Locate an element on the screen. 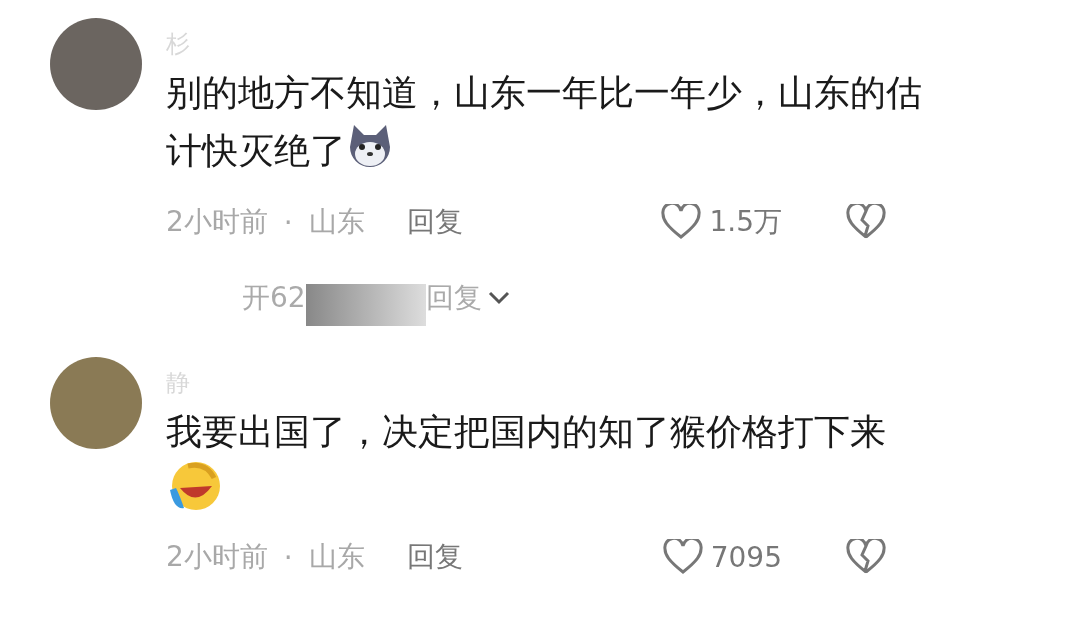  expand-replies-text: 开62 is located at coordinates (274, 298).